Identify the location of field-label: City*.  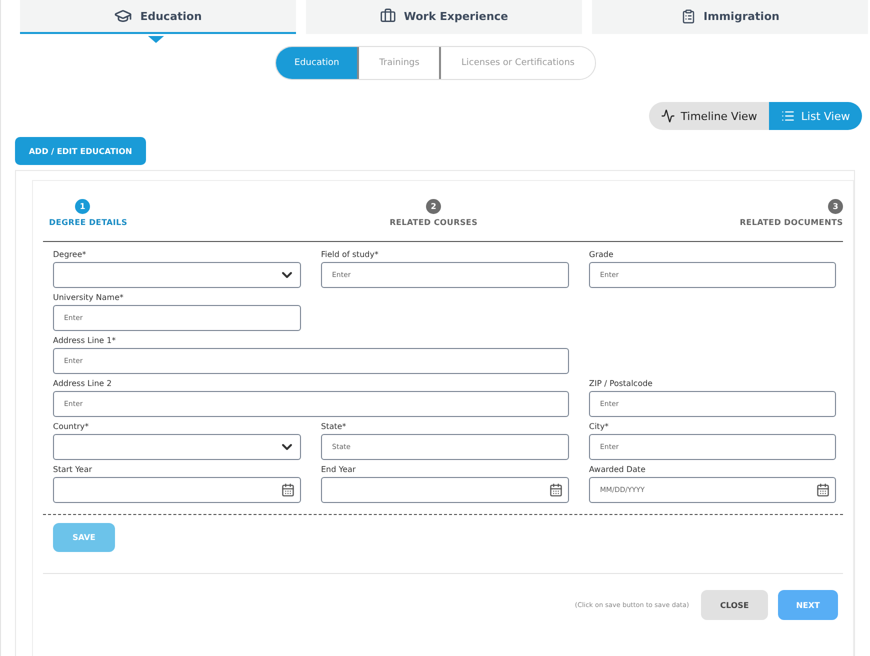
(599, 426).